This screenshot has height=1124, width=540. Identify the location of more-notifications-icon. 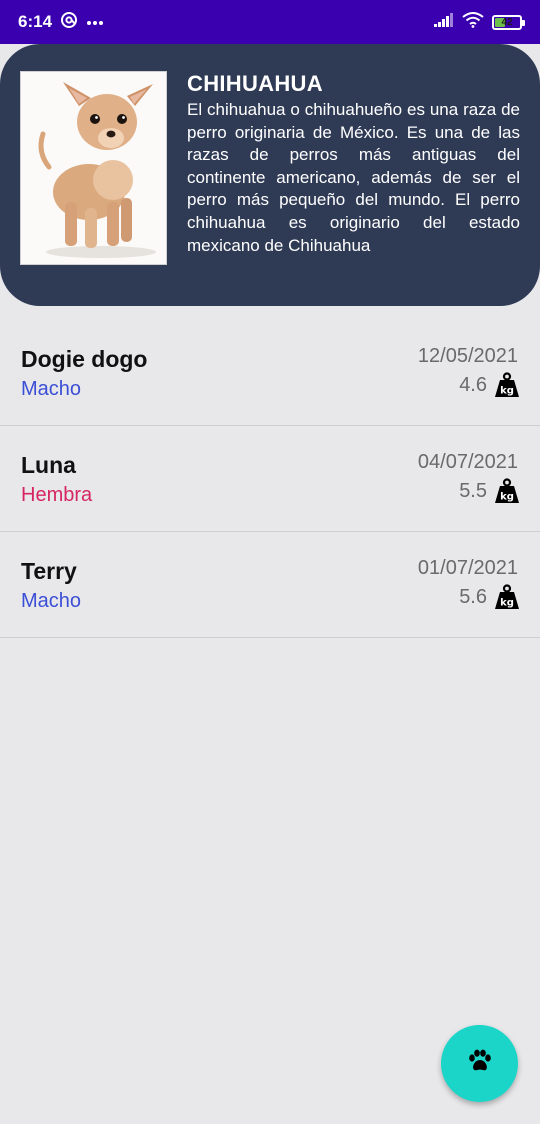
(95, 22).